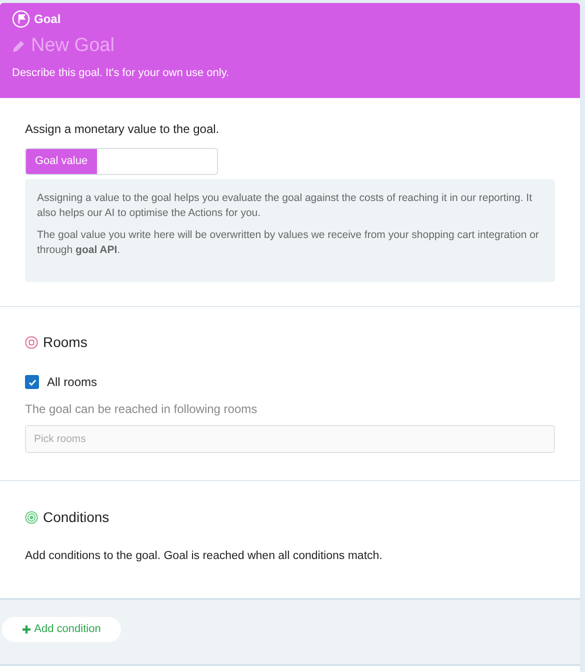  I want to click on goal-title: New Goal, so click(72, 46).